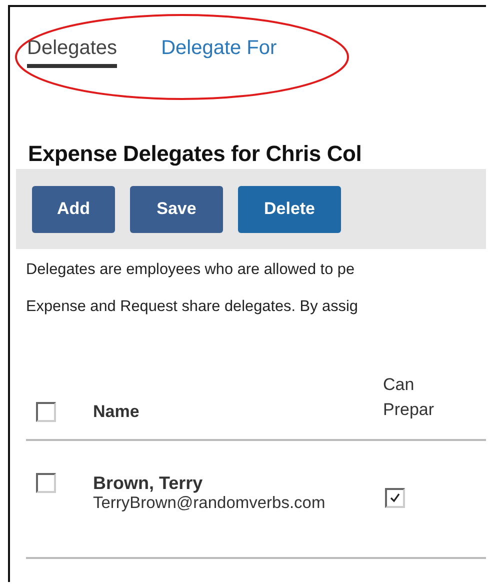  I want to click on toolbar-button: Save, so click(176, 209).